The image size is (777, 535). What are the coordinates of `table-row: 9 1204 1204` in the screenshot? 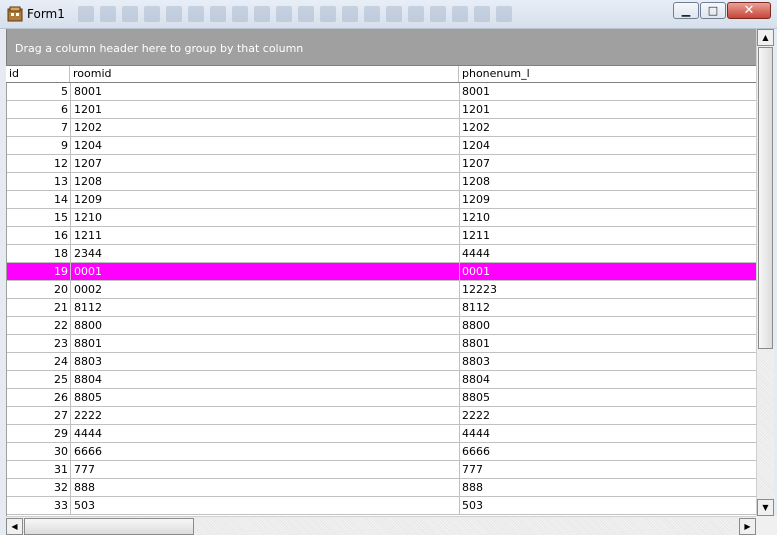 It's located at (381, 146).